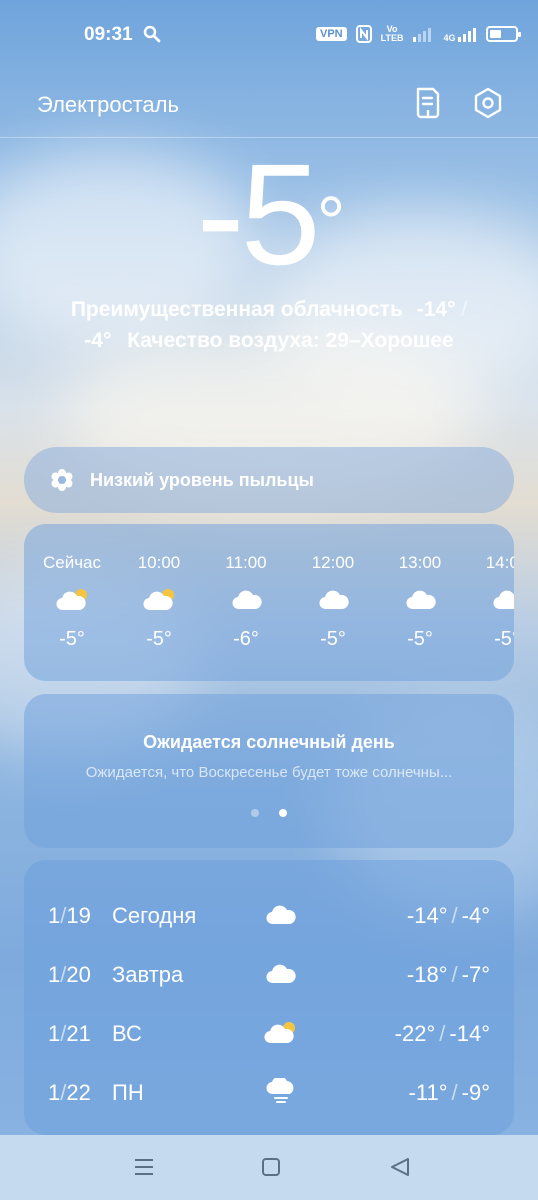  Describe the element at coordinates (422, 35) in the screenshot. I see `signal-strength-weak-icon` at that location.